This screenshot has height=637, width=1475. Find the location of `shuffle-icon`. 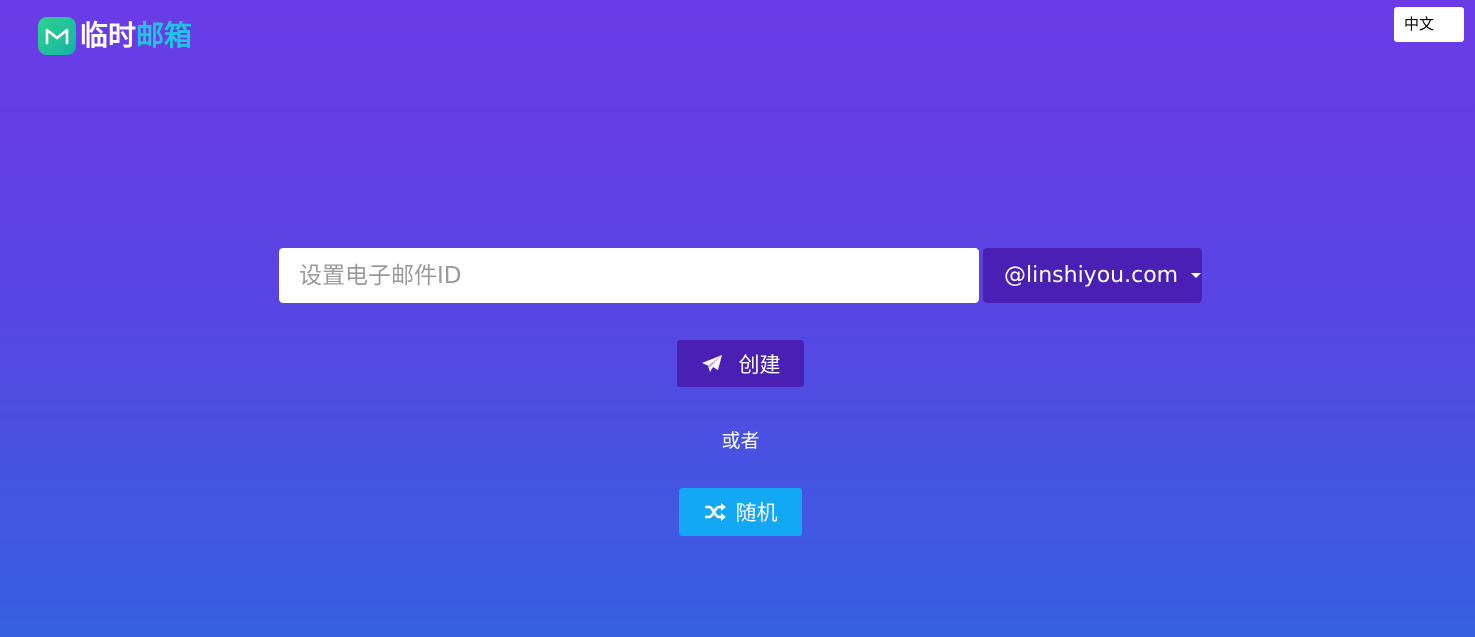

shuffle-icon is located at coordinates (715, 512).